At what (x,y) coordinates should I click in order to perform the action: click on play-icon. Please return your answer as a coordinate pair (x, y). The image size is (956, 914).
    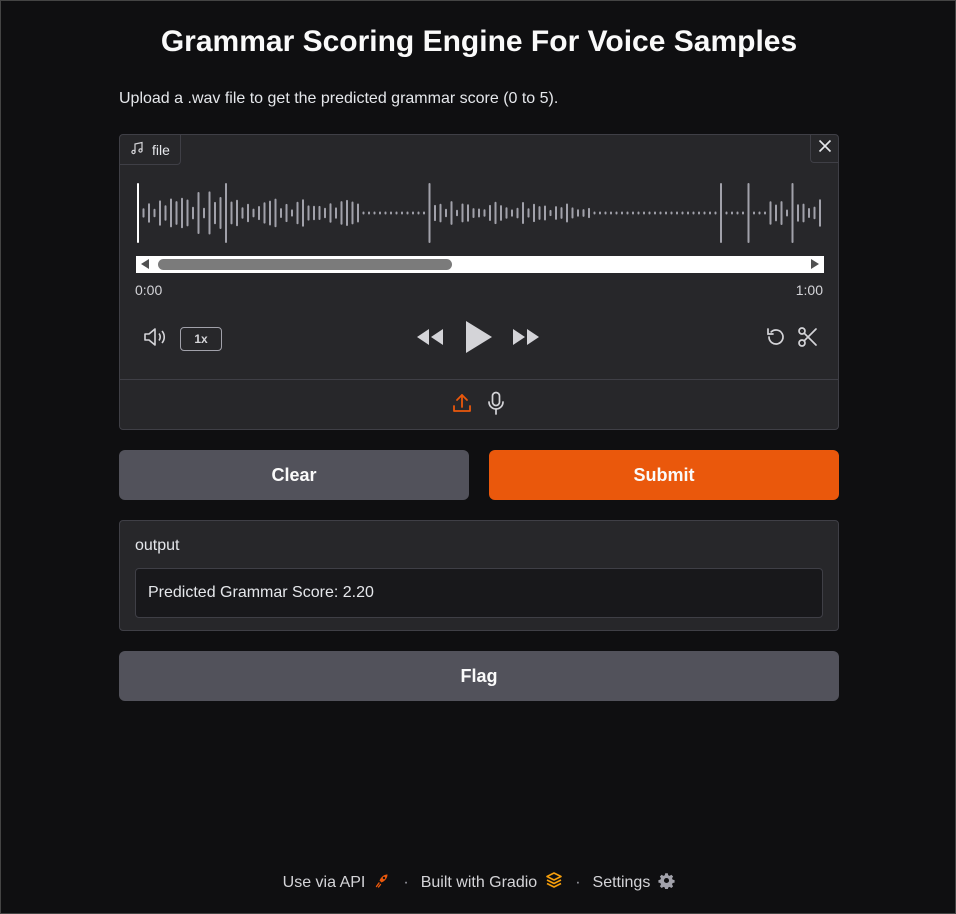
    Looking at the image, I should click on (478, 339).